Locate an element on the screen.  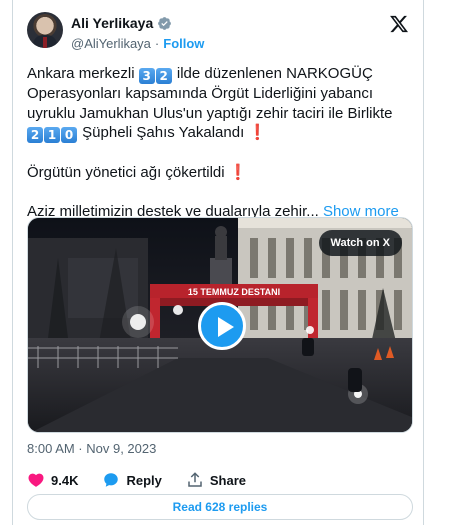
banner-text: 15 TEMMUZ DESTANI is located at coordinates (234, 292).